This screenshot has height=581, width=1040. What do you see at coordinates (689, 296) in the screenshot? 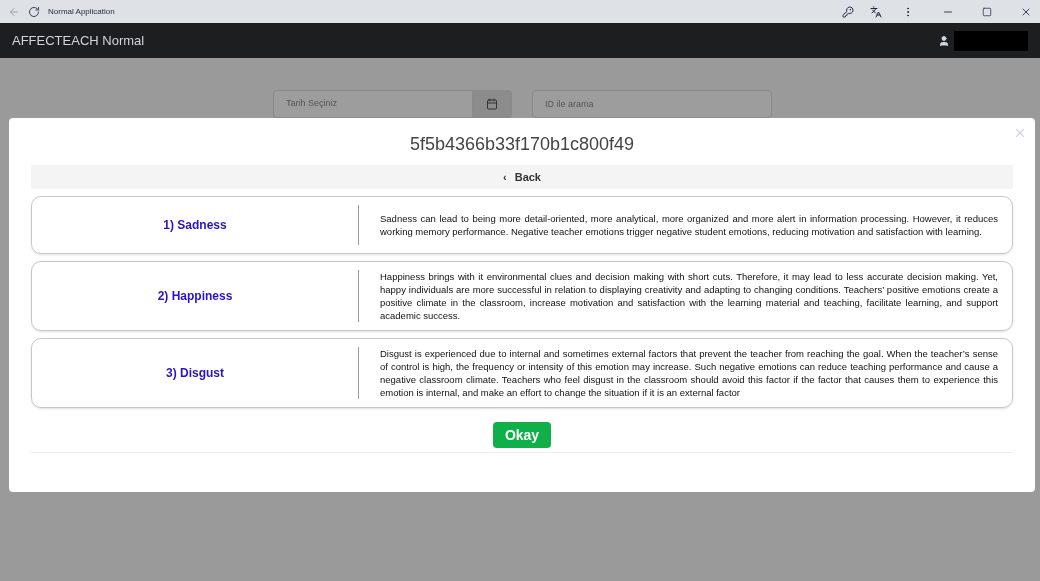
I see `emotion-description: Happiness brings with it environmental clues and decision making with short cuts. Therefore, it may lead to less accurate decision making. Yet, happy individuals are more successful in relation to displaying creativity and adapting to changing conditions. Teachers’ positive emotions create a positive climate in the classroom, increase motivation and satisfaction with the learning material and teaching, facilitate learning, and support academic success.` at bounding box center [689, 296].